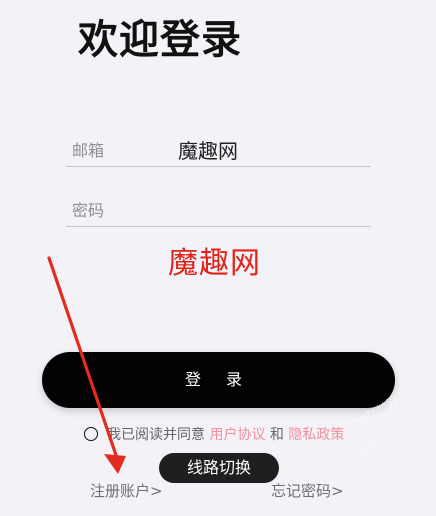 Image resolution: width=436 pixels, height=516 pixels. Describe the element at coordinates (219, 468) in the screenshot. I see `switch-route-button: 线路切换` at that location.